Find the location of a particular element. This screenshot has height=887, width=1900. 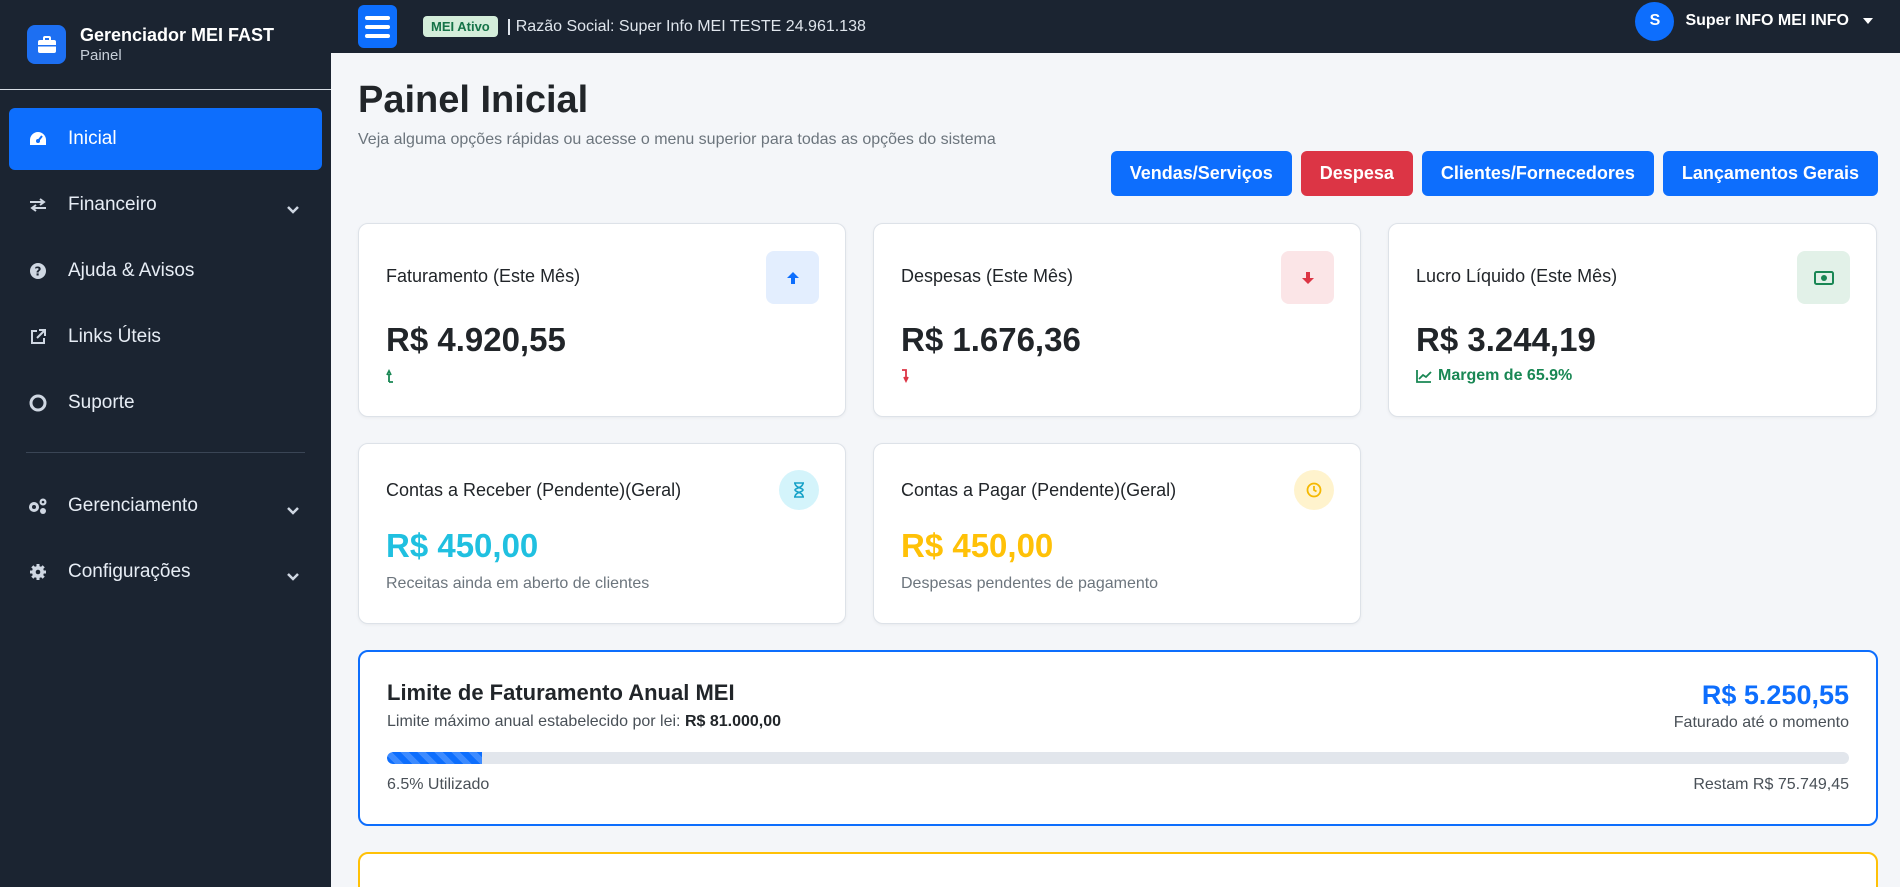

limit-title: Limite de Faturamento Anual MEI is located at coordinates (561, 692).